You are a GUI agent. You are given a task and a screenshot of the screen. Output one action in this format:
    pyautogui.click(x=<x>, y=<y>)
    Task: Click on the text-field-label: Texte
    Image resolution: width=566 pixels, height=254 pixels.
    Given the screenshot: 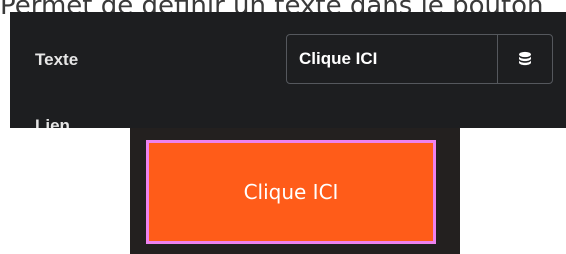 What is the action you would take?
    pyautogui.click(x=57, y=59)
    